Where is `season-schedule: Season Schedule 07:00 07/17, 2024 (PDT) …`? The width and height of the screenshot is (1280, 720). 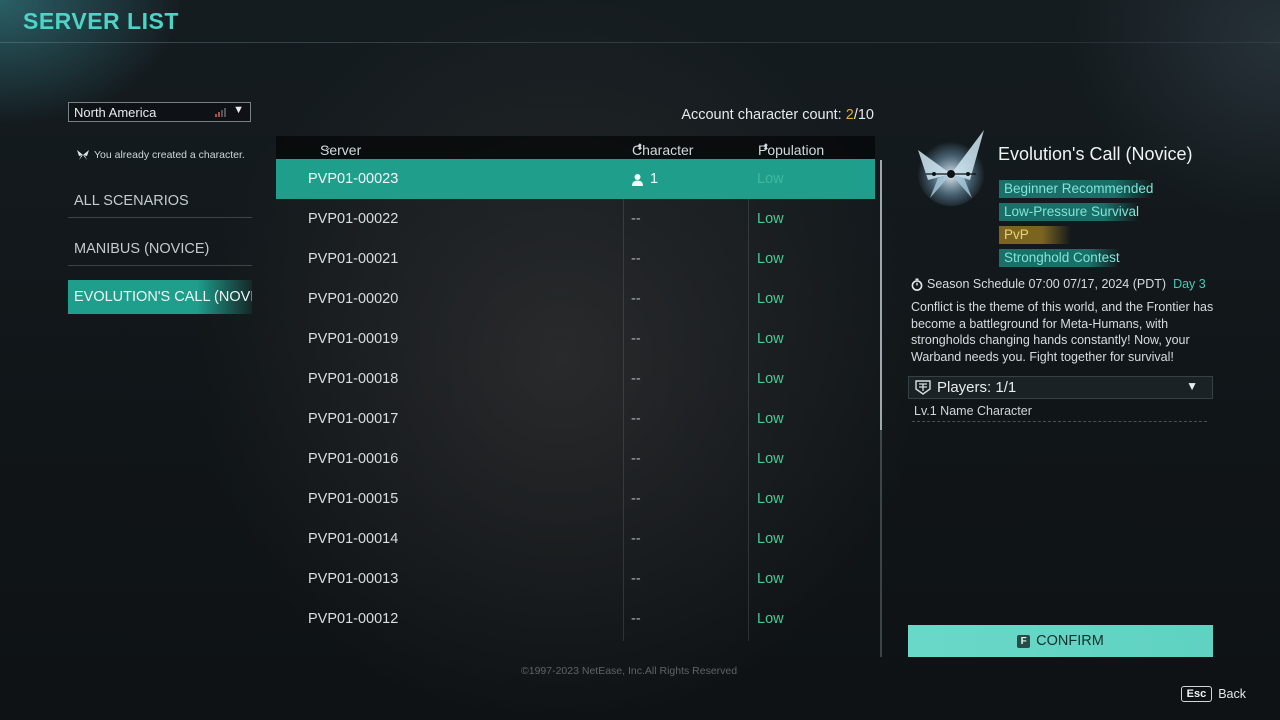
season-schedule: Season Schedule 07:00 07/17, 2024 (PDT) … is located at coordinates (1058, 284).